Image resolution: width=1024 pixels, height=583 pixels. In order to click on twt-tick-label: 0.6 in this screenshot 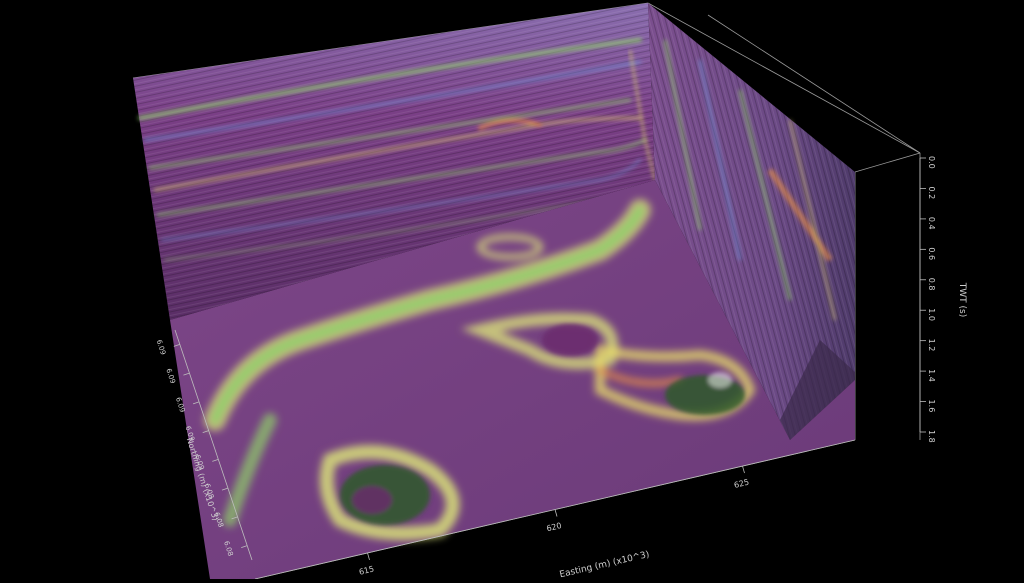, I will do `click(931, 253)`.